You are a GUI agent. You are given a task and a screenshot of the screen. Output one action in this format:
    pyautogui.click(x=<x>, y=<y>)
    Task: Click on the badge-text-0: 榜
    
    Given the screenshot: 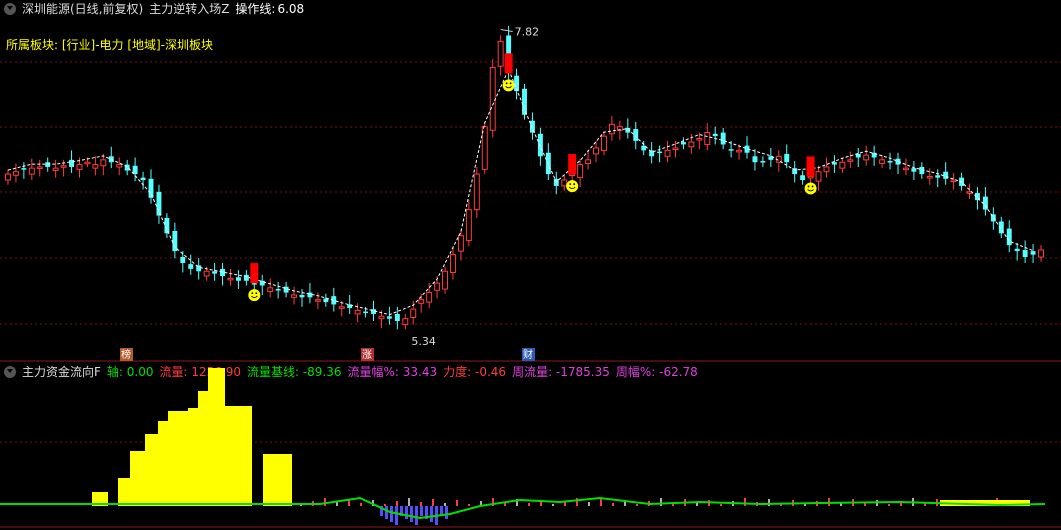 What is the action you would take?
    pyautogui.click(x=126, y=354)
    